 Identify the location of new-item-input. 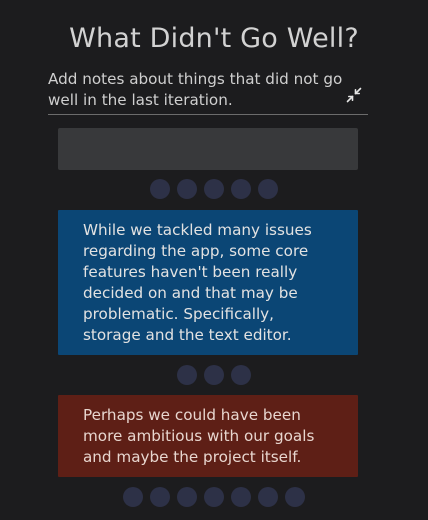
(208, 149).